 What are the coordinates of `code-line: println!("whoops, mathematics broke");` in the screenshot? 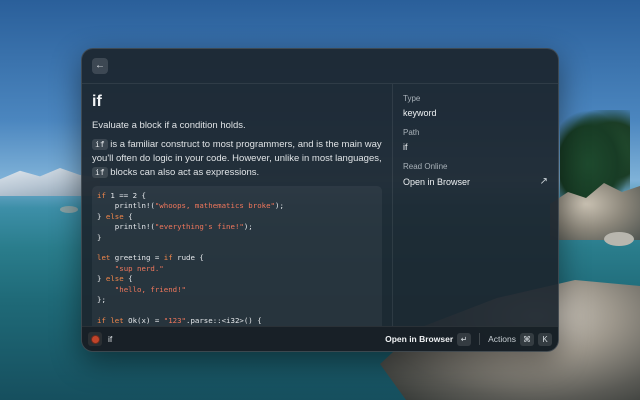 It's located at (237, 206).